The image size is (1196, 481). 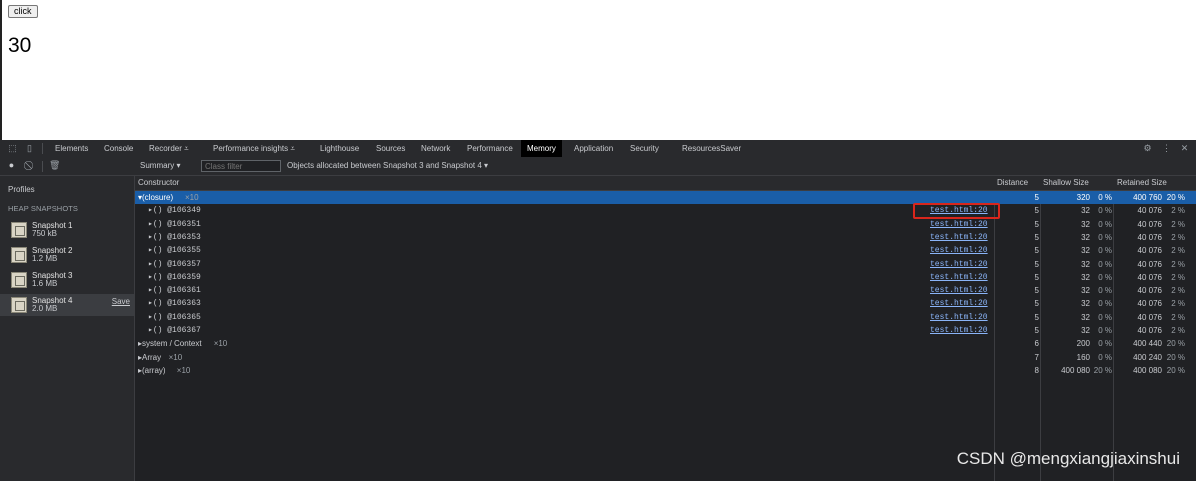 What do you see at coordinates (169, 148) in the screenshot?
I see `tab-recorder: Recorder ⩡` at bounding box center [169, 148].